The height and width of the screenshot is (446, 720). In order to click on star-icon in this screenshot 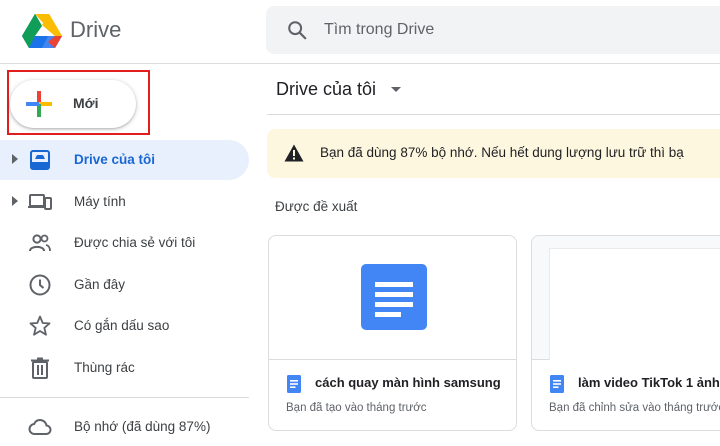, I will do `click(40, 325)`.